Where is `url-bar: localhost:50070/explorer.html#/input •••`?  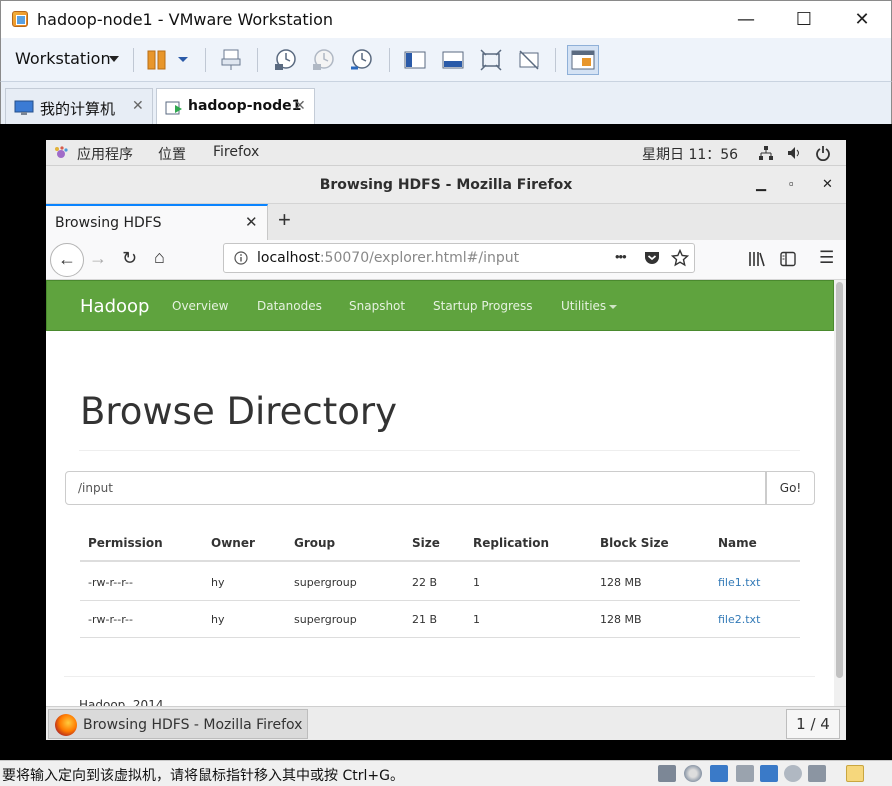 url-bar: localhost:50070/explorer.html#/input ••• is located at coordinates (459, 258).